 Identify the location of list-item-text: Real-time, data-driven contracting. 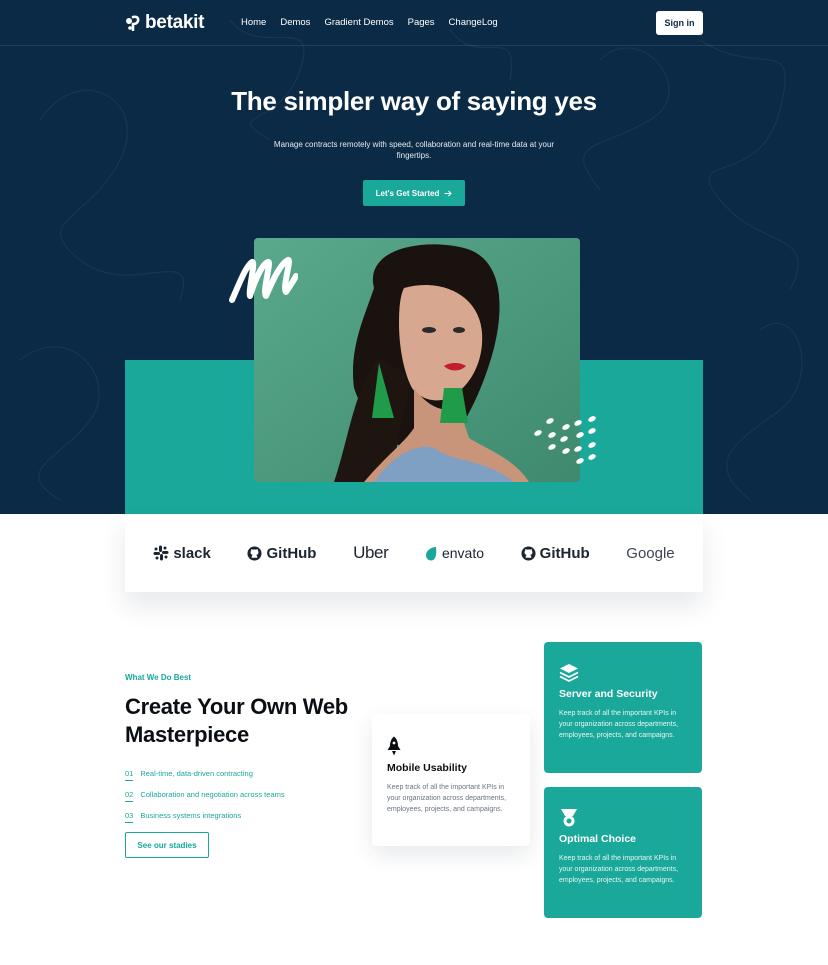
(196, 773).